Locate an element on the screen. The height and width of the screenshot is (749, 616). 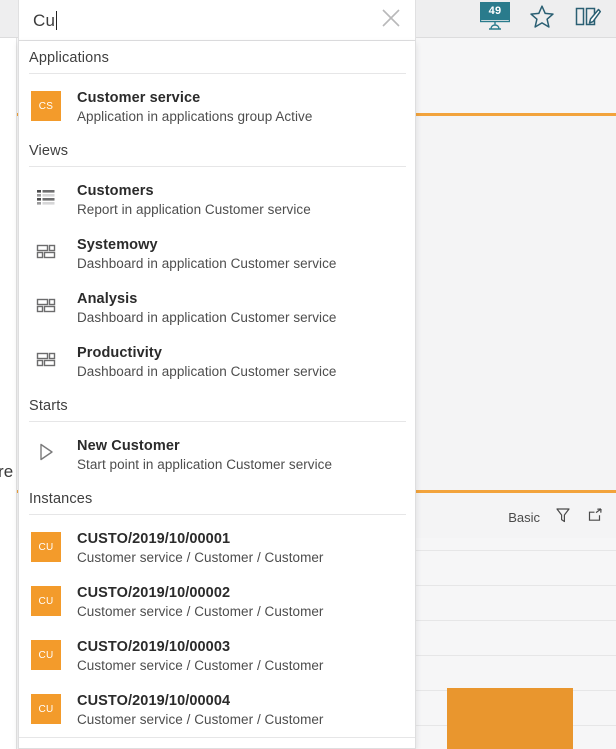
section-header-views: Views is located at coordinates (49, 151).